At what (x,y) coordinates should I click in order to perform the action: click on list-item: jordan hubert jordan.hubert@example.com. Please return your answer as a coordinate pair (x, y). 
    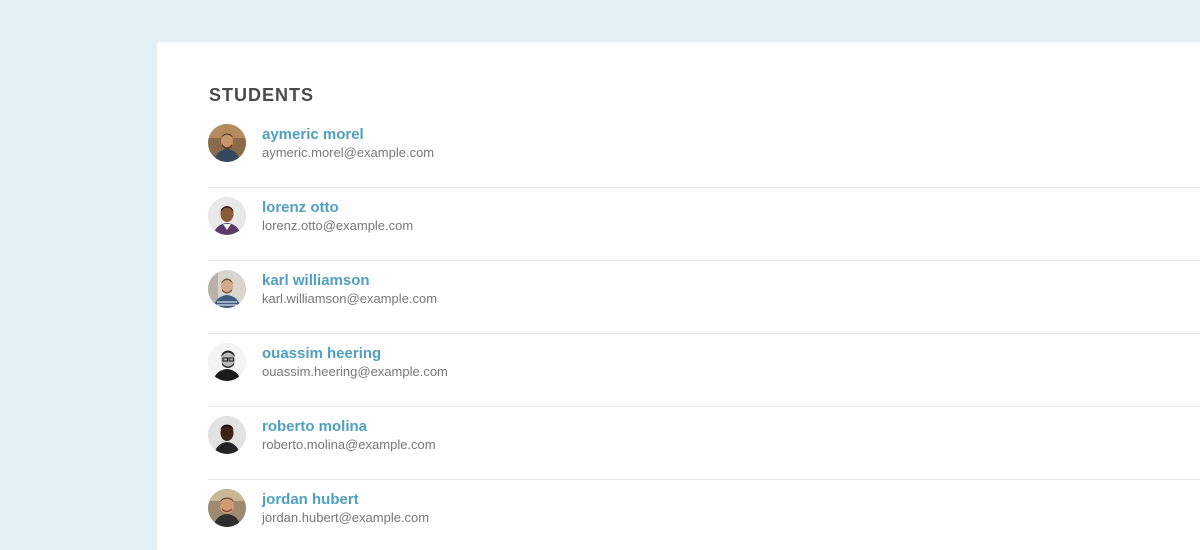
    Looking at the image, I should click on (704, 515).